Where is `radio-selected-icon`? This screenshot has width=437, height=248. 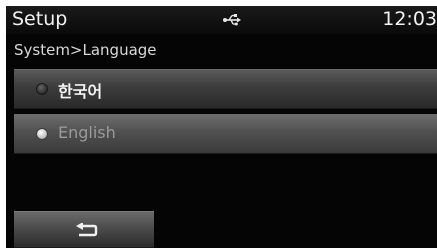
radio-selected-icon is located at coordinates (42, 134).